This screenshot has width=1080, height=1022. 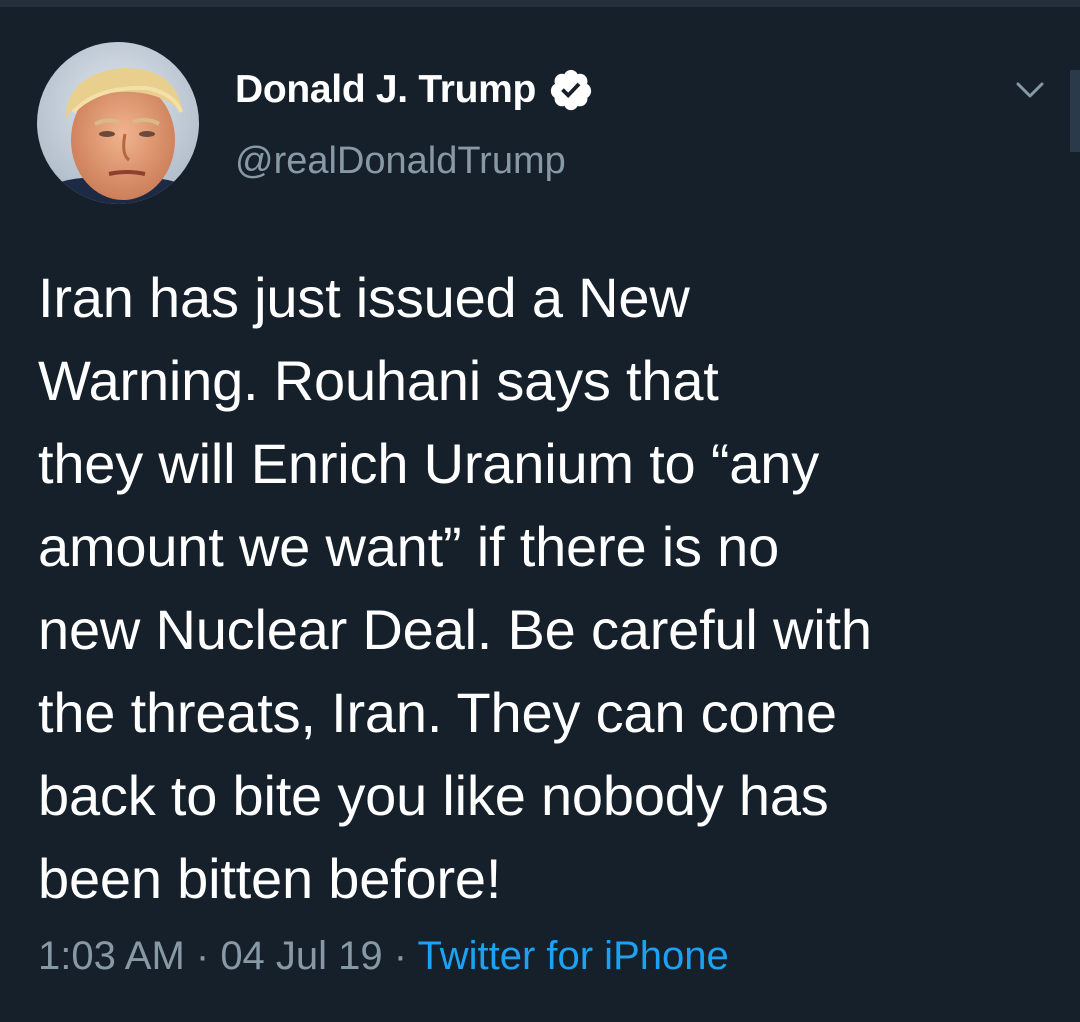 I want to click on author-name-row: Donald J. Trump, so click(x=414, y=90).